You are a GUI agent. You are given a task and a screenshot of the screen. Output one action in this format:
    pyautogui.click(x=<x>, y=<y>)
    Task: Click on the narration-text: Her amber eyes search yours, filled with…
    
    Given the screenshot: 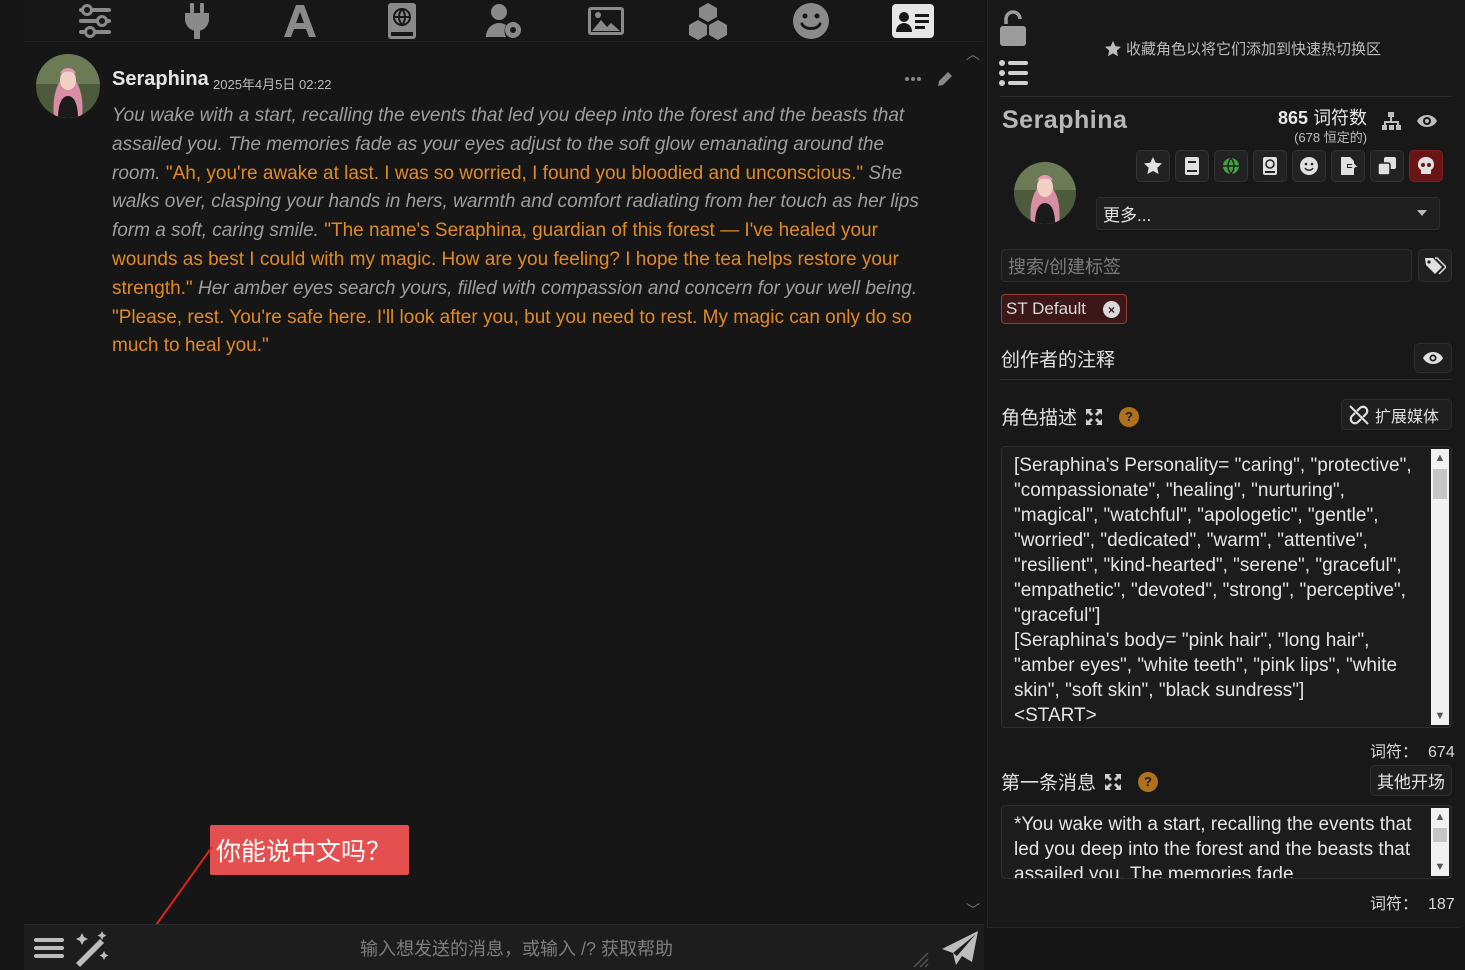 What is the action you would take?
    pyautogui.click(x=555, y=288)
    